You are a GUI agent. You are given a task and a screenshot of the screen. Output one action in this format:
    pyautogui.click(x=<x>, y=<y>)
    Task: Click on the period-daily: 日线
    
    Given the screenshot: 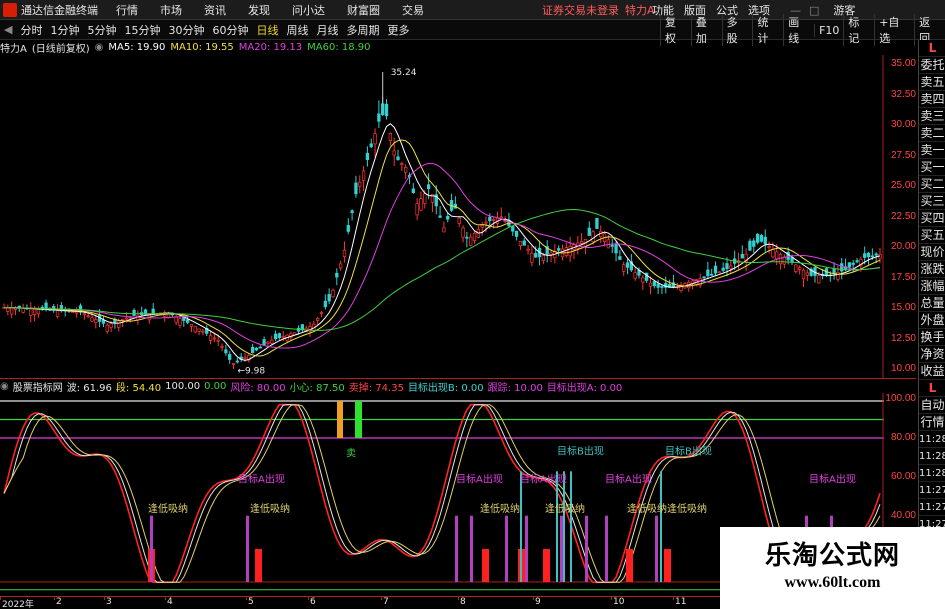 What is the action you would take?
    pyautogui.click(x=267, y=30)
    